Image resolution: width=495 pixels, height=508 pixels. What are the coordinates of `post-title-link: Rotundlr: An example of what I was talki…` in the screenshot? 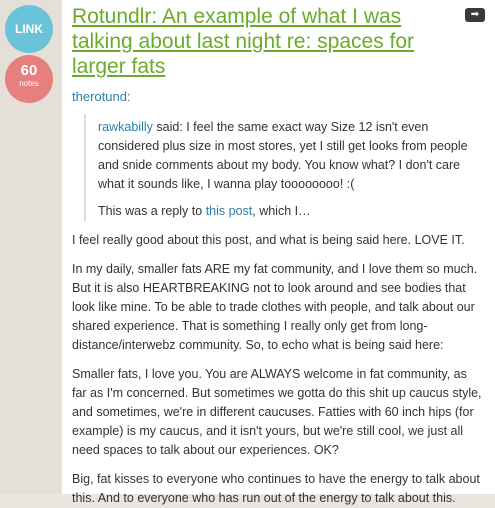 It's located at (258, 41).